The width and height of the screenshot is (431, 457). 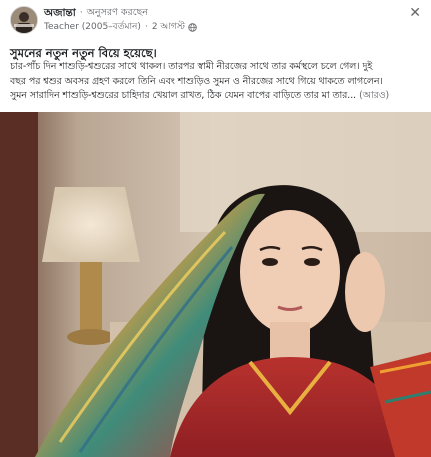 What do you see at coordinates (374, 95) in the screenshot?
I see `see-more-link: (আরও)` at bounding box center [374, 95].